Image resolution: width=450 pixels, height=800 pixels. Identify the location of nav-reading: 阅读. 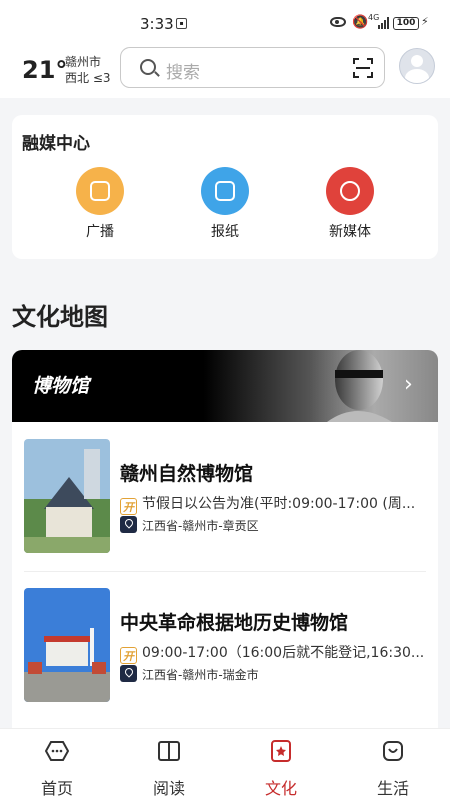
(169, 769).